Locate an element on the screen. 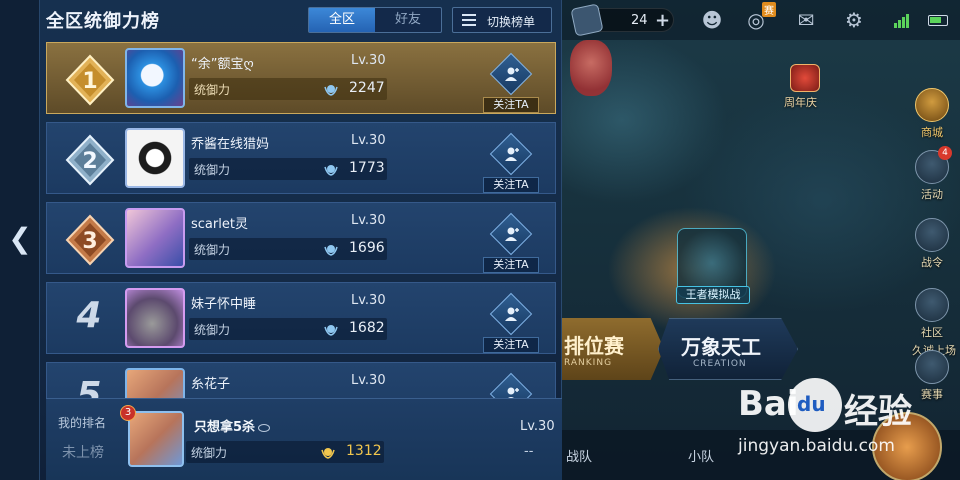 The image size is (960, 480). rank-number: 1 is located at coordinates (89, 81).